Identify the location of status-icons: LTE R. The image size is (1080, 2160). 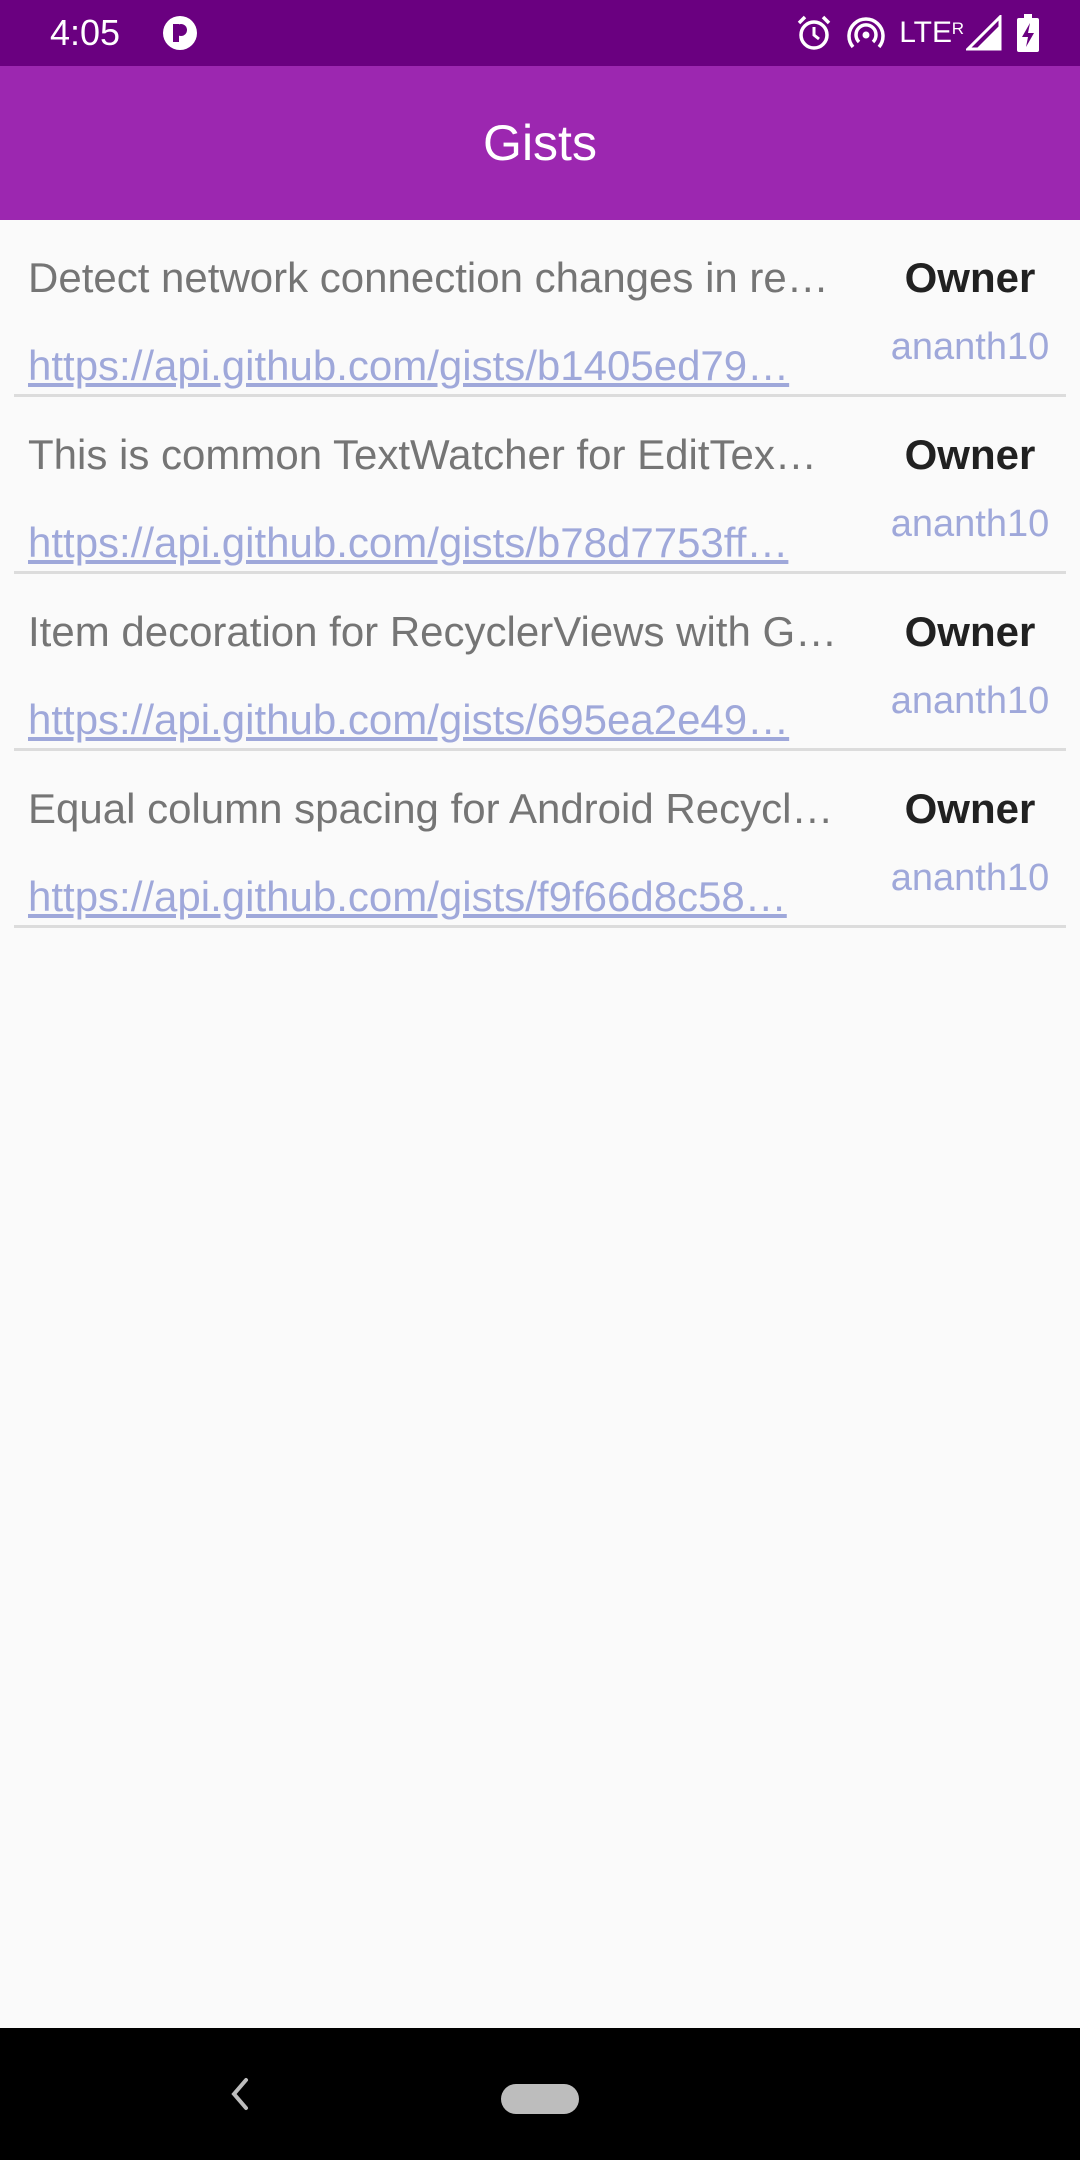
(917, 33).